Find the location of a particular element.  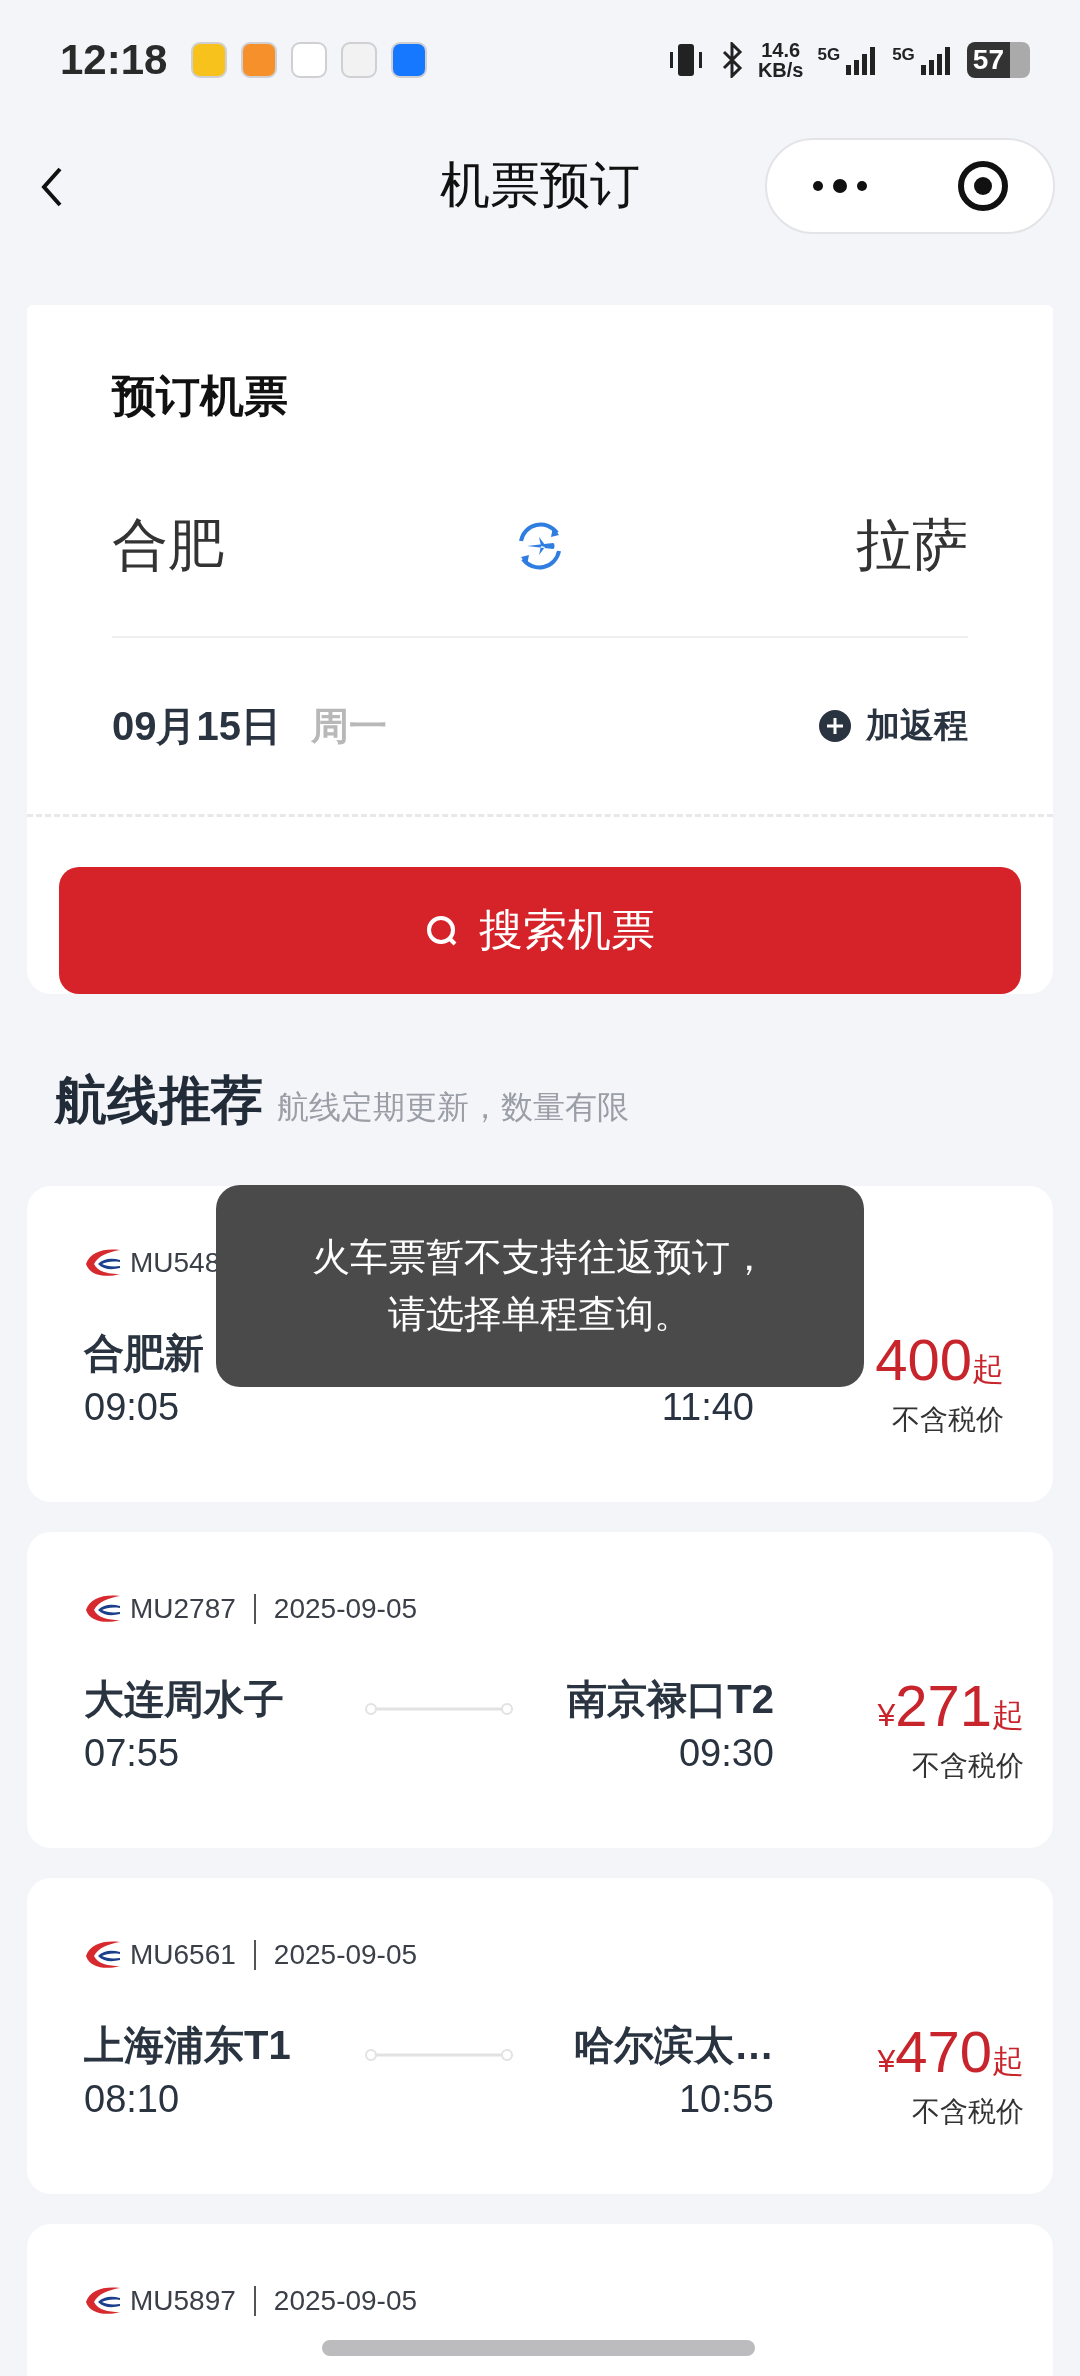

price: 470 is located at coordinates (943, 2051).